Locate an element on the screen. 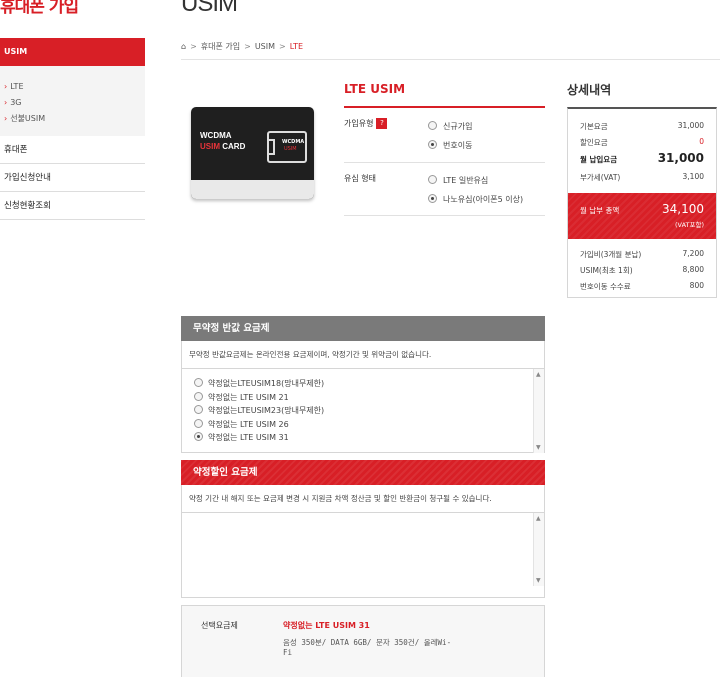 The width and height of the screenshot is (720, 677). detail-row: 가입비(3개월 분납) 7,200 is located at coordinates (642, 254).